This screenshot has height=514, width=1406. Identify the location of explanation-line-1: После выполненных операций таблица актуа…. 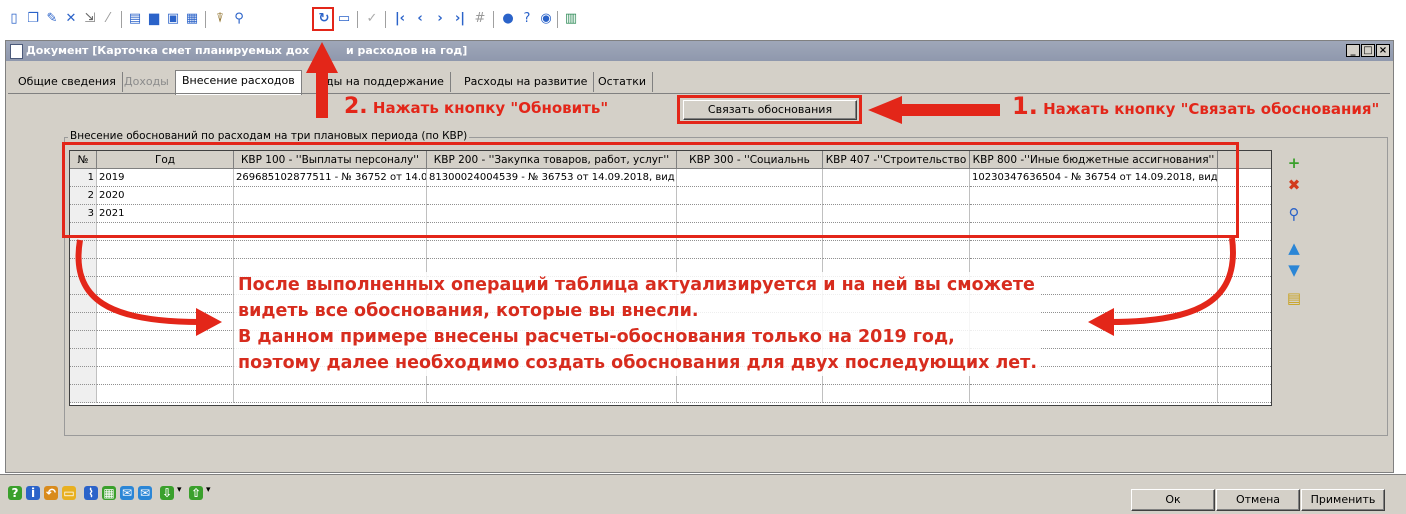
(636, 285).